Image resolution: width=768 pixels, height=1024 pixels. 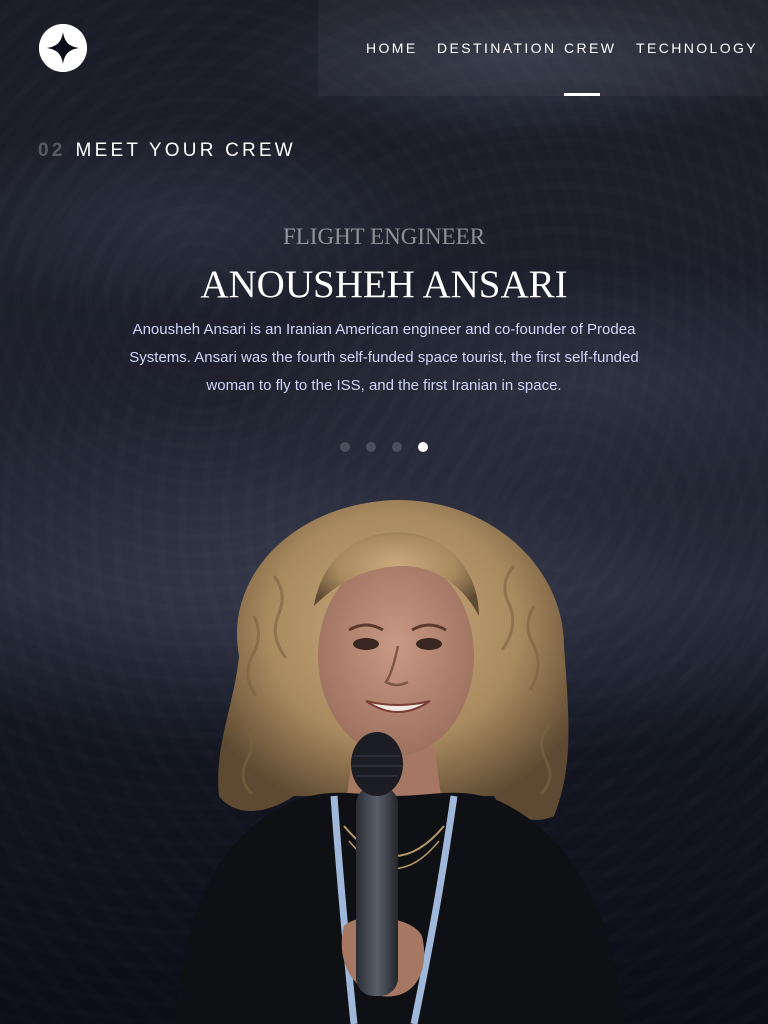 I want to click on nav-active-indicator, so click(x=582, y=94).